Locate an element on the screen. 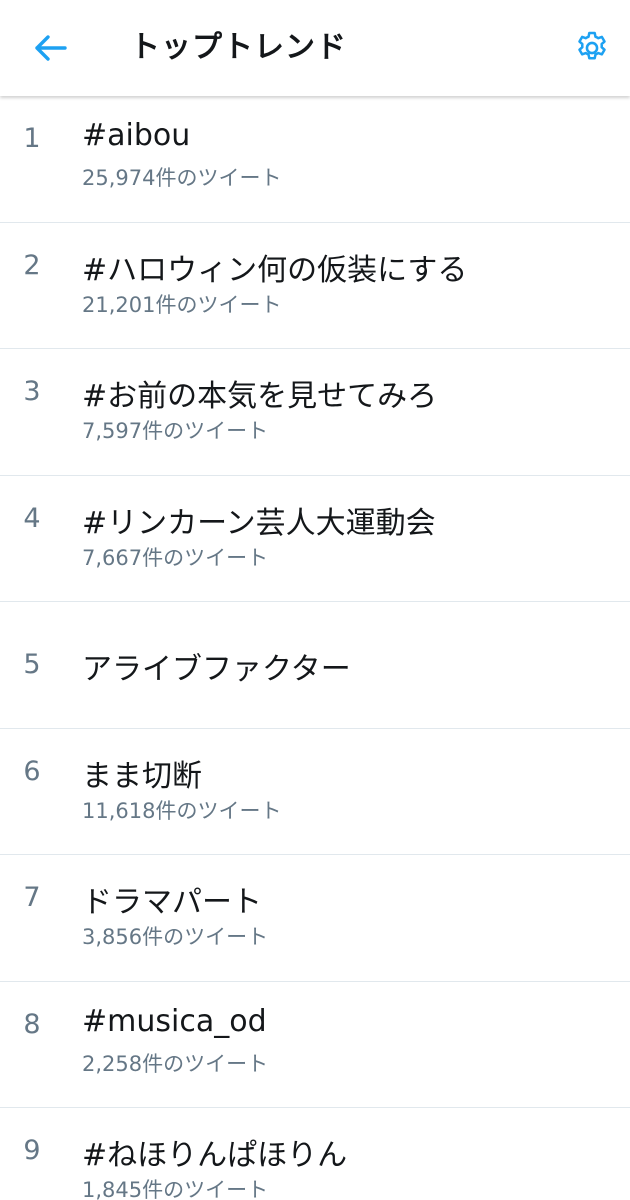 This screenshot has height=1200, width=630. tweet-count: 25,974件のツイート is located at coordinates (182, 178).